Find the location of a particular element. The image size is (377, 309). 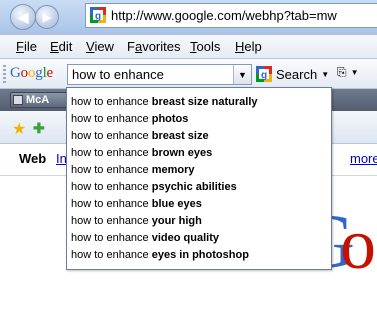

arrow-right-icon: ▶ is located at coordinates (47, 17).